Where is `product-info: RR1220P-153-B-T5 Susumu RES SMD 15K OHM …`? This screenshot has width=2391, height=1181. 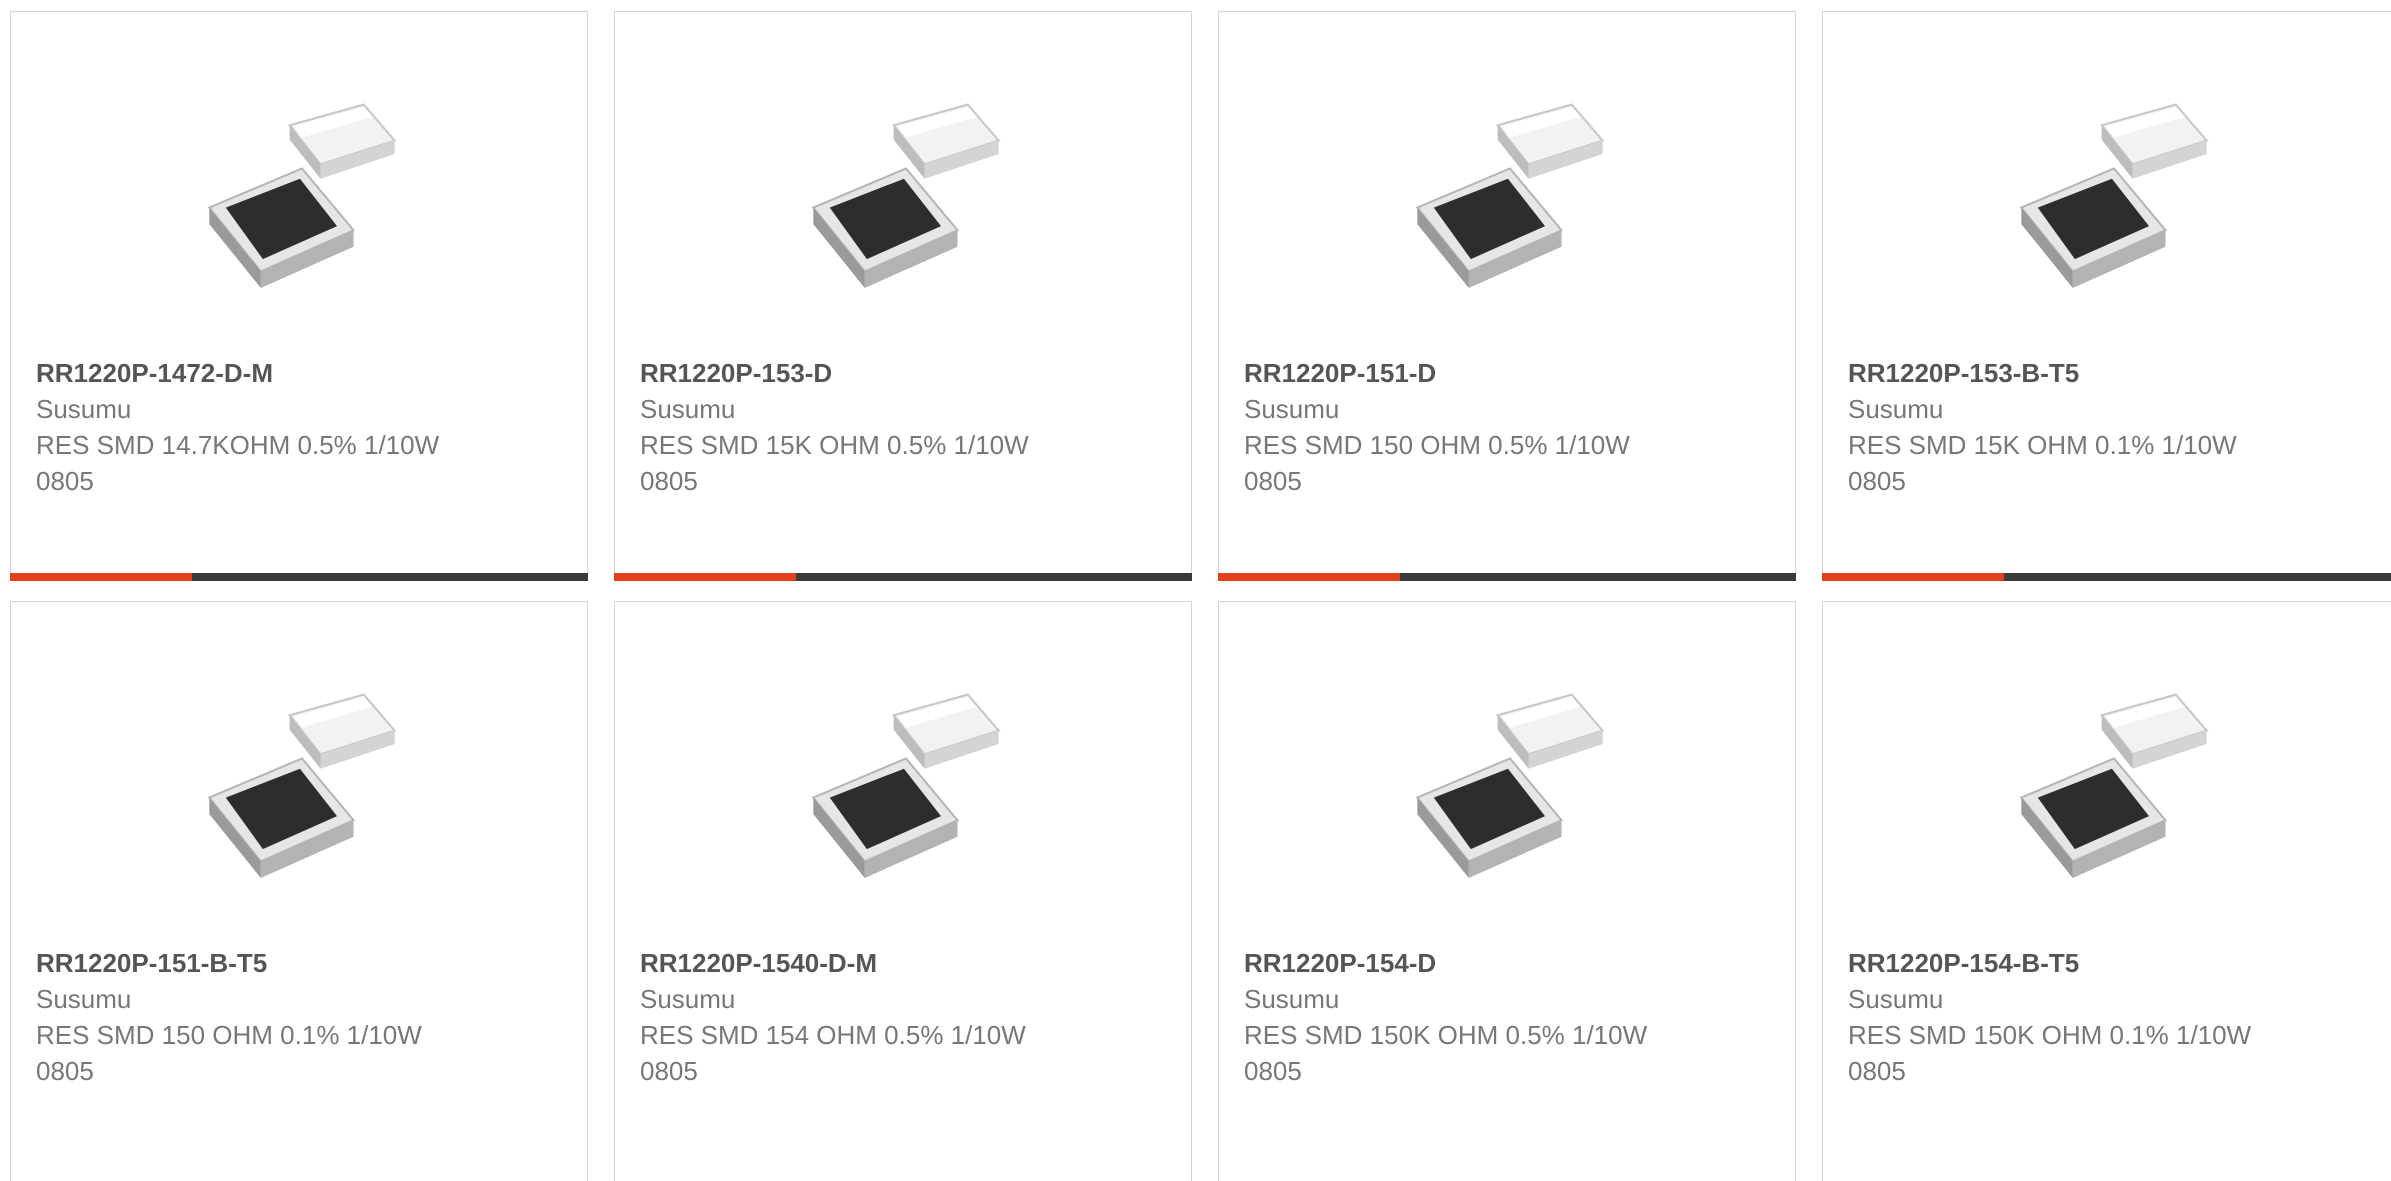
product-info: RR1220P-153-B-T5 Susumu RES SMD 15K OHM … is located at coordinates (2063, 427).